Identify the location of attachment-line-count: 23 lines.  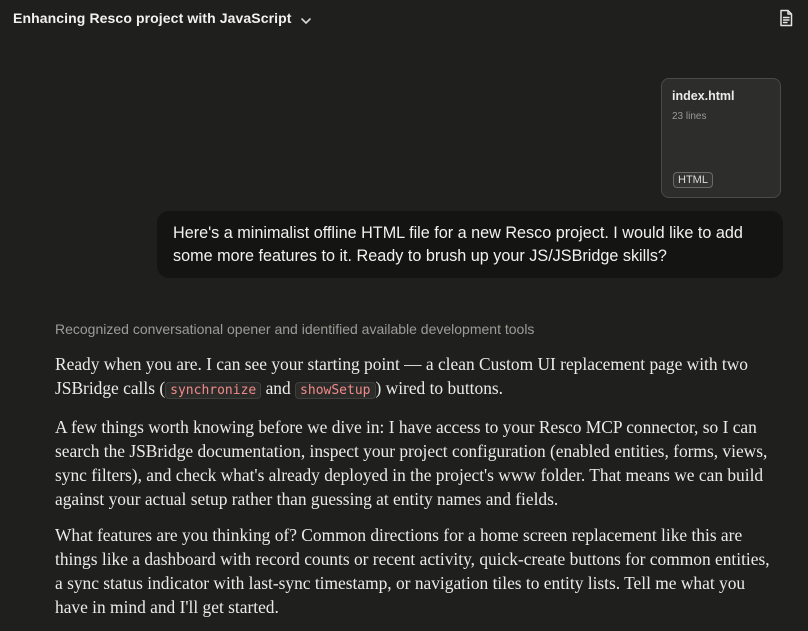
(689, 116).